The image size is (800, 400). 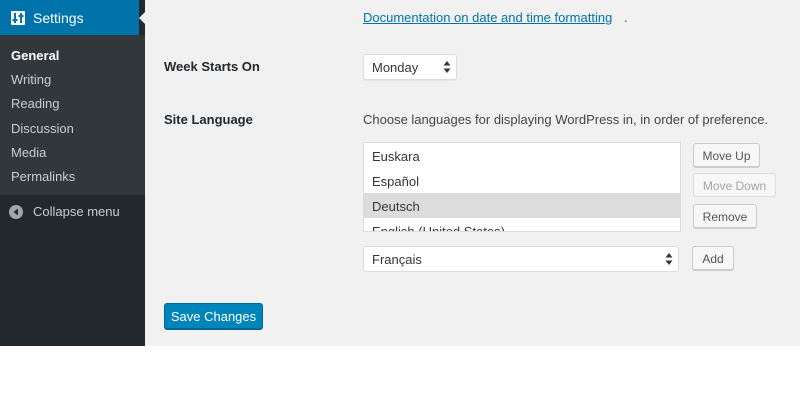 What do you see at coordinates (725, 216) in the screenshot?
I see `remove-button: Remove` at bounding box center [725, 216].